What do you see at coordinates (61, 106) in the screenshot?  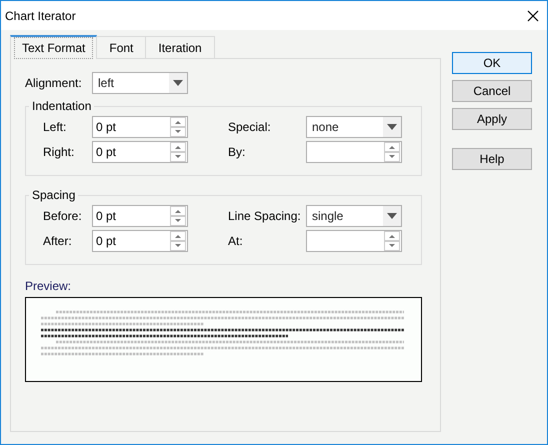 I see `group-title: Indentation` at bounding box center [61, 106].